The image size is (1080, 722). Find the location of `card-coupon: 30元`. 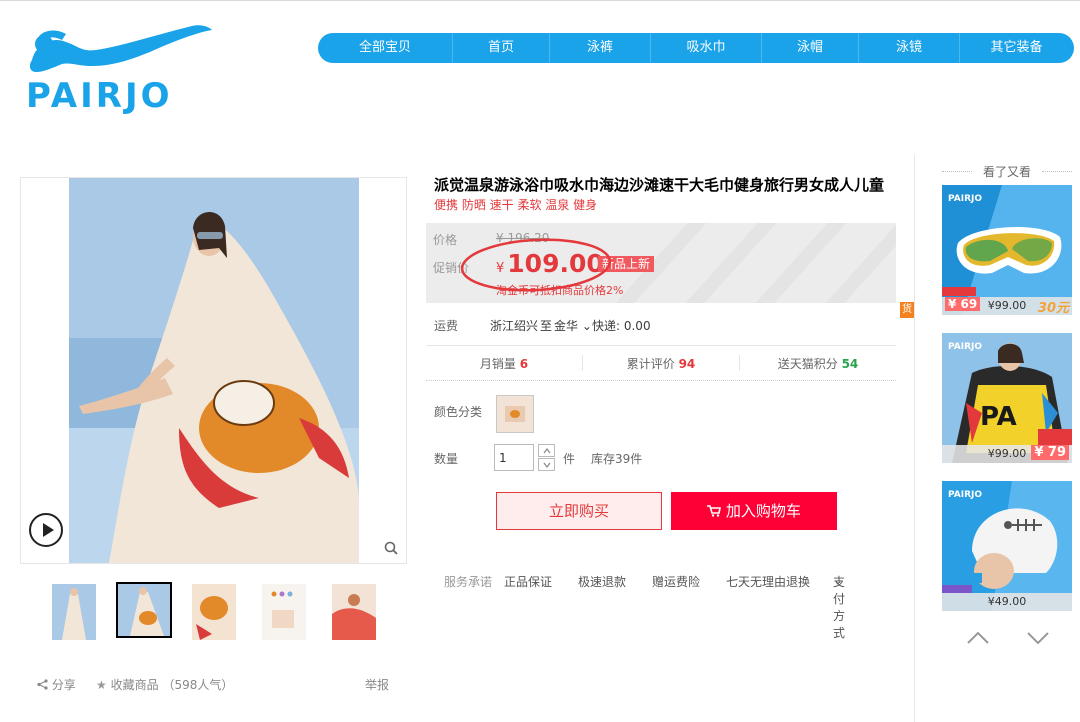

card-coupon: 30元 is located at coordinates (1053, 308).